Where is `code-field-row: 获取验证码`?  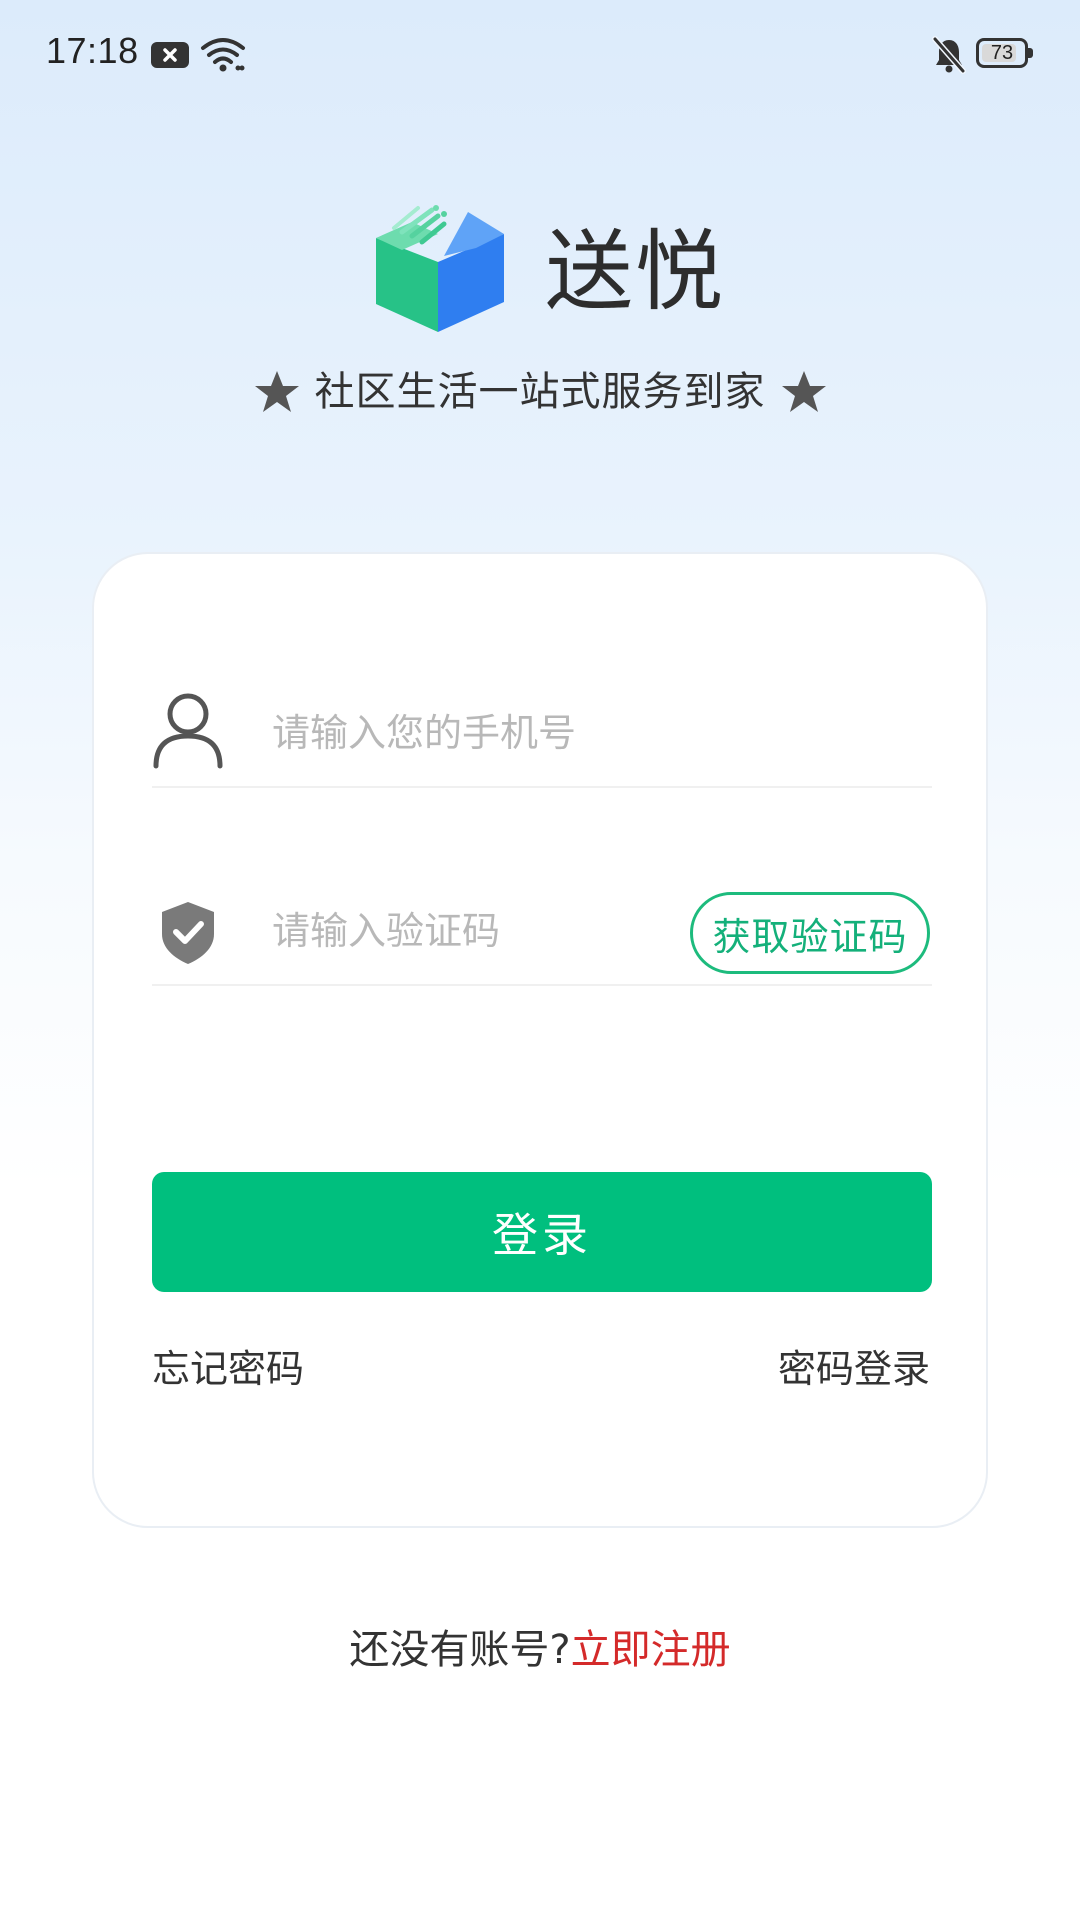 code-field-row: 获取验证码 is located at coordinates (542, 930).